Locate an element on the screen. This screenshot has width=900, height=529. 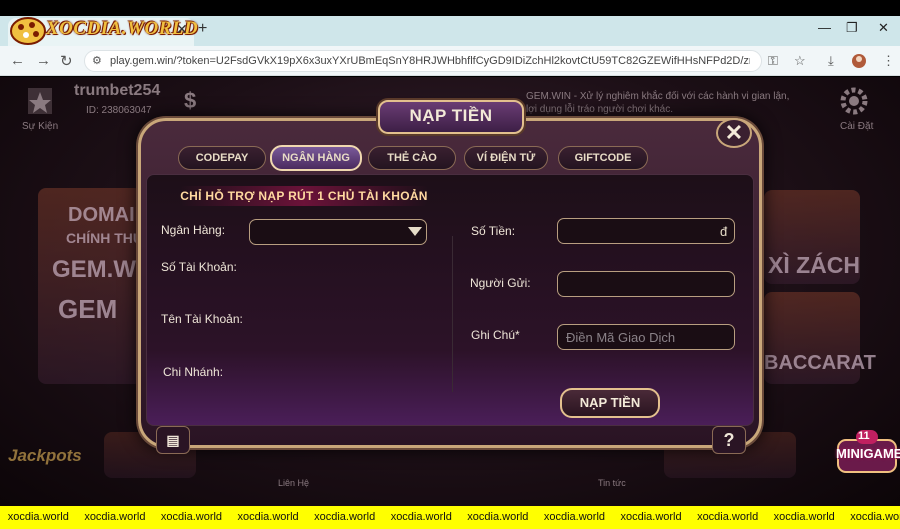
dice-bowl-logo-icon is located at coordinates (28, 31).